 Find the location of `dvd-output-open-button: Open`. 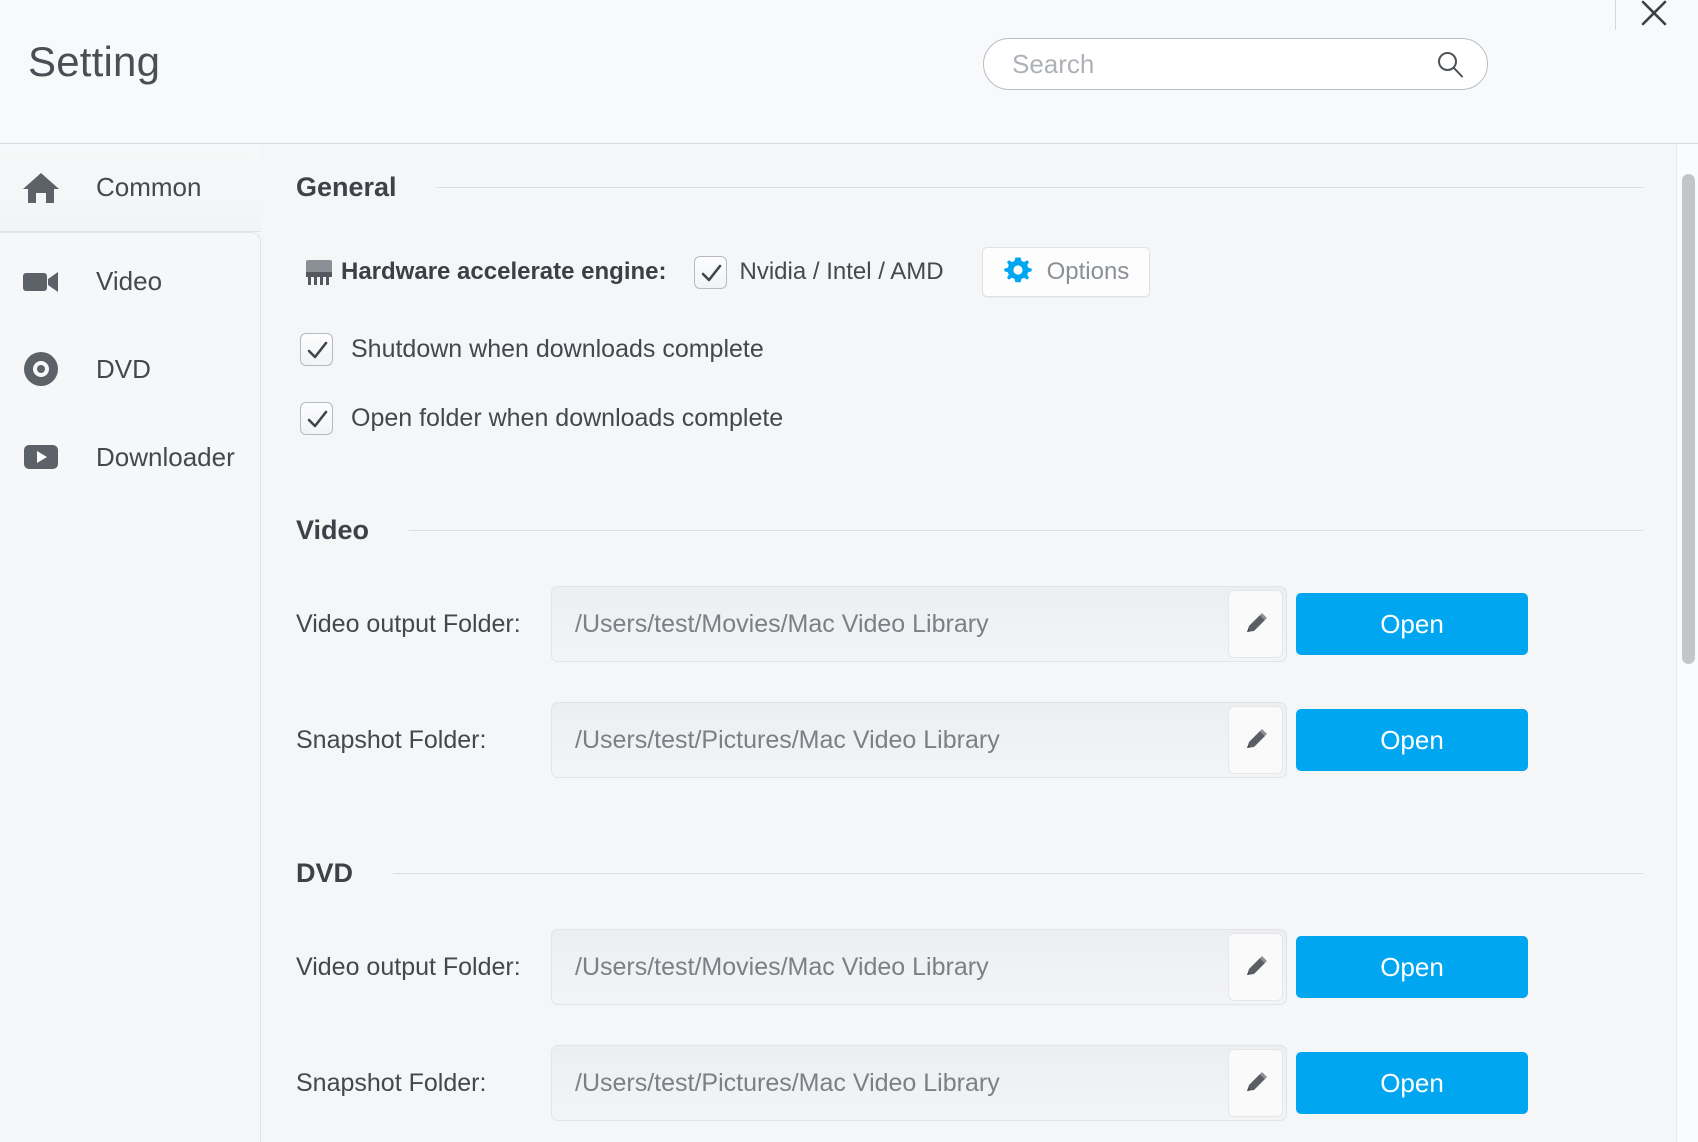

dvd-output-open-button: Open is located at coordinates (1412, 967).